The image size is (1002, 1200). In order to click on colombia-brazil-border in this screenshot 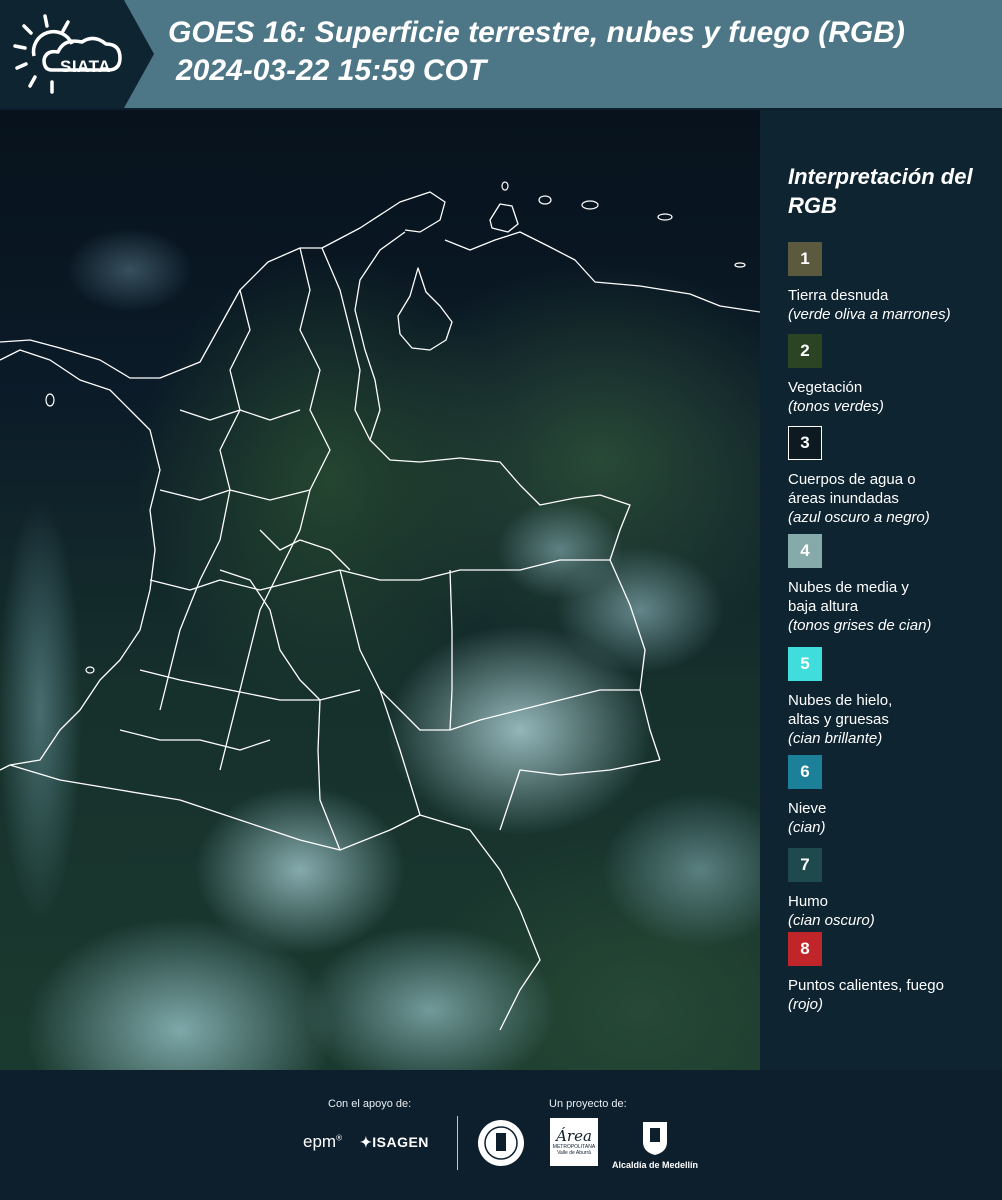, I will do `click(580, 795)`.